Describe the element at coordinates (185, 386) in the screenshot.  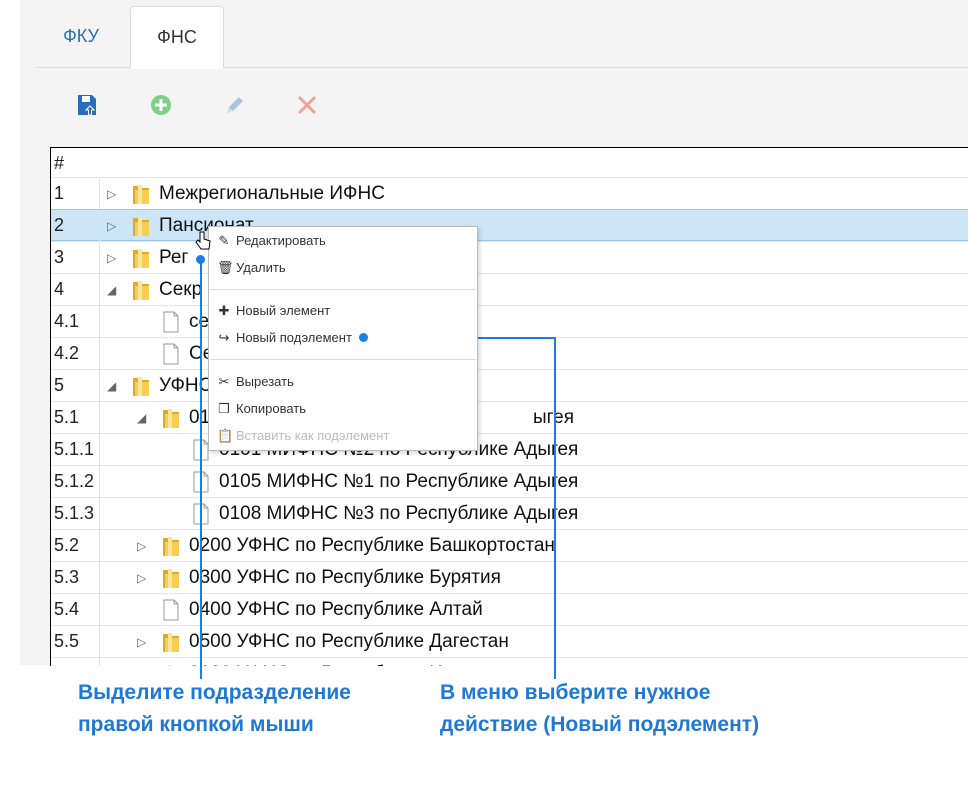
I see `tree-node-label: УФНС` at that location.